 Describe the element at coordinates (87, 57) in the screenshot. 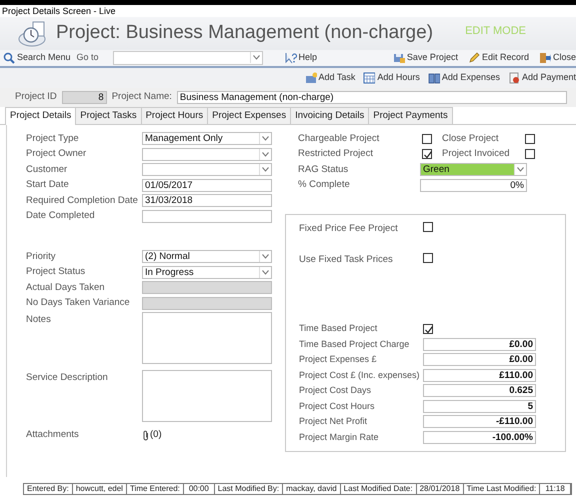

I see `goto-label: Go to` at that location.